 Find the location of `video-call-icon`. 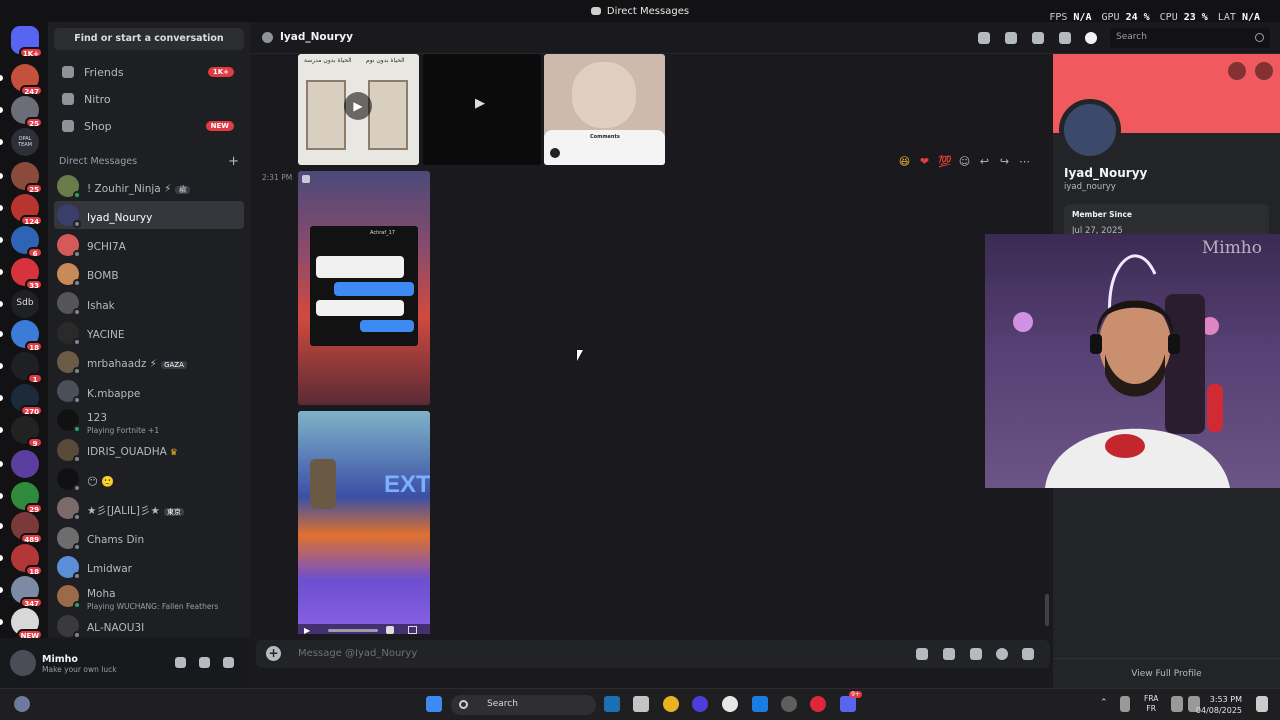

video-call-icon is located at coordinates (1011, 38).